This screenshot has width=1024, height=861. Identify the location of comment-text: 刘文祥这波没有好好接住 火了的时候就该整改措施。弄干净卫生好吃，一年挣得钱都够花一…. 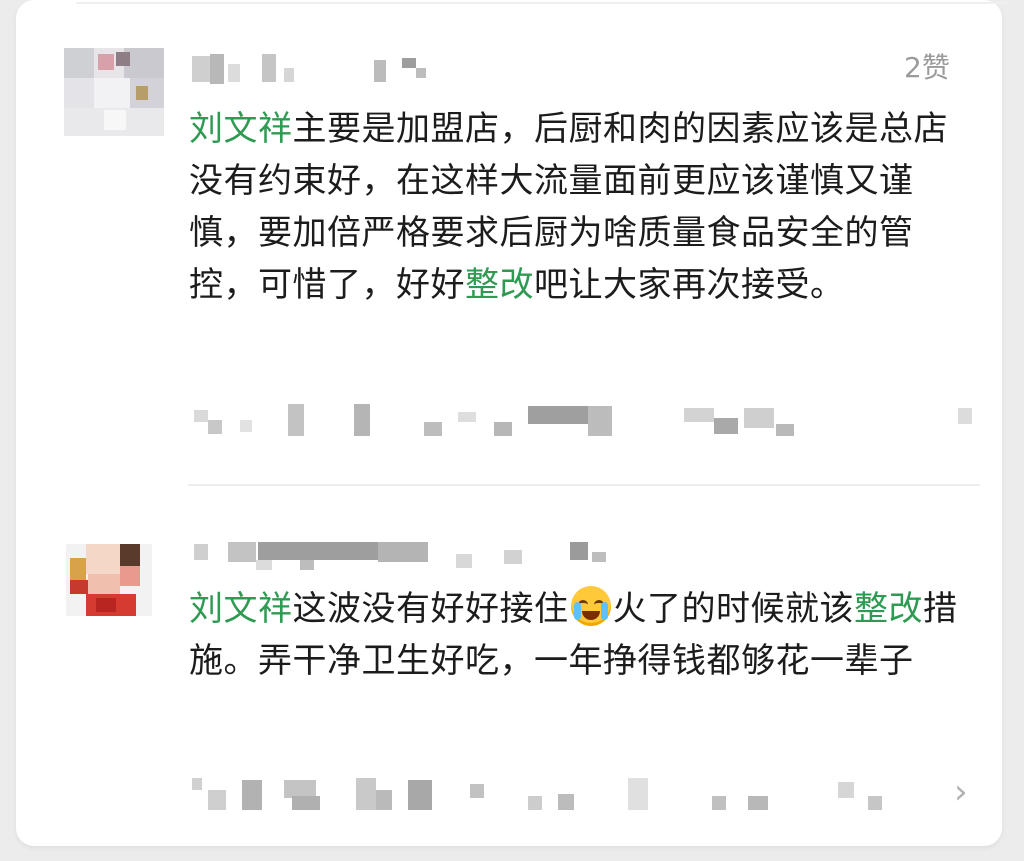
(584, 635).